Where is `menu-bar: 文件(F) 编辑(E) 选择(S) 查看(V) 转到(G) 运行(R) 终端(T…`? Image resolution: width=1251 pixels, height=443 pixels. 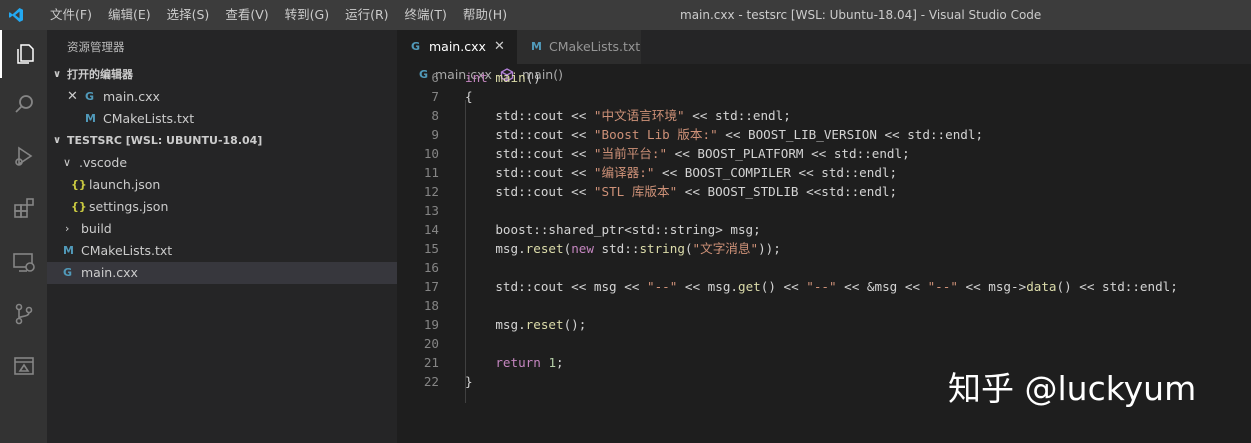 menu-bar: 文件(F) 编辑(E) 选择(S) 查看(V) 转到(G) 运行(R) 终端(T… is located at coordinates (278, 15).